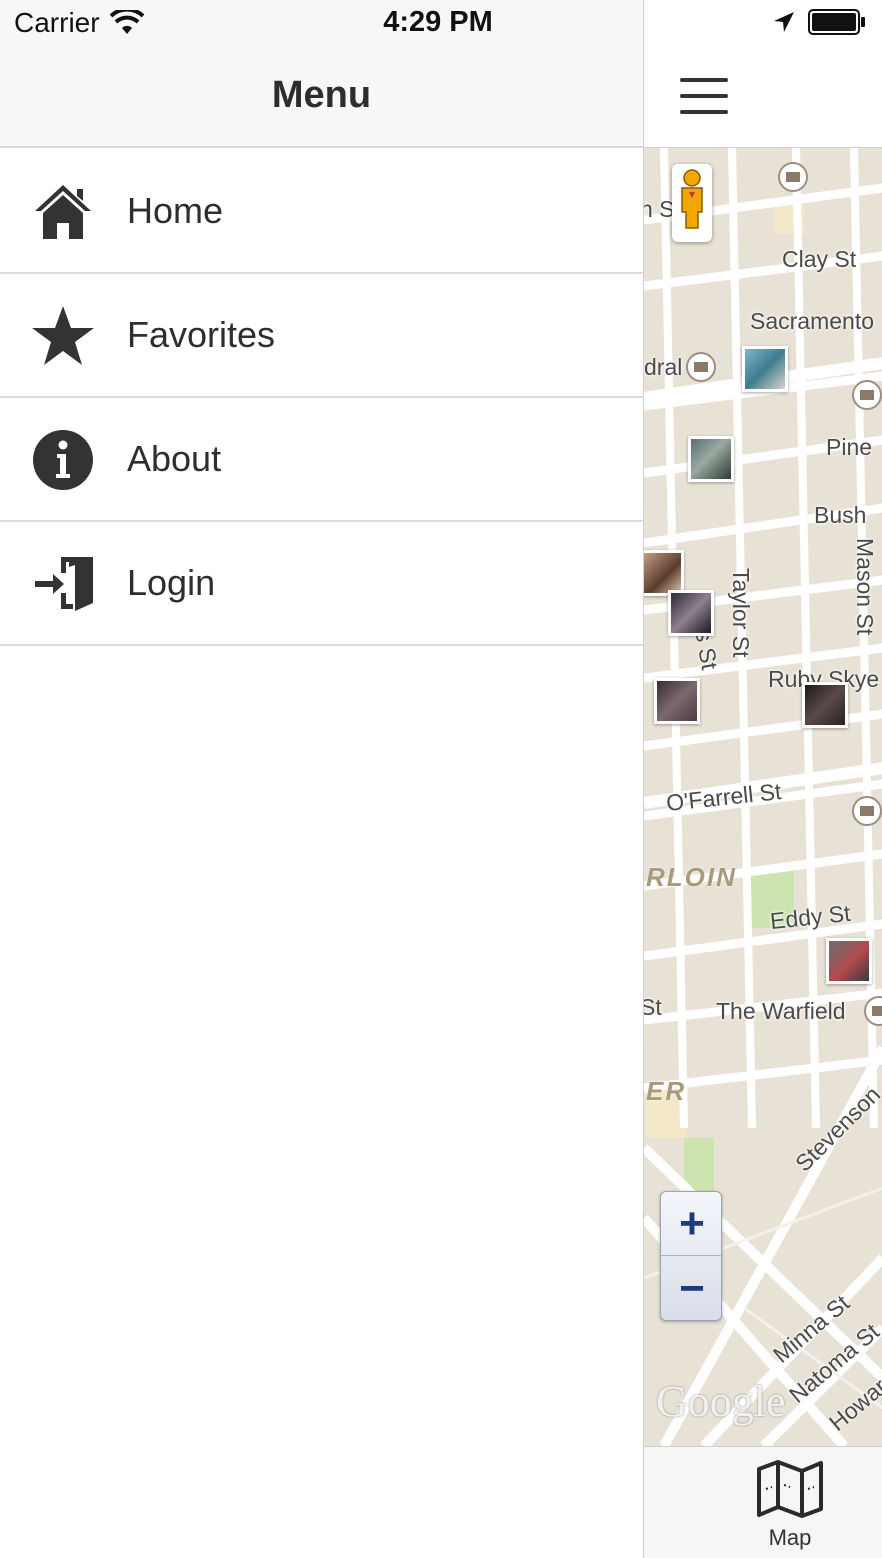 The image size is (882, 1558). What do you see at coordinates (63, 336) in the screenshot?
I see `star-icon` at bounding box center [63, 336].